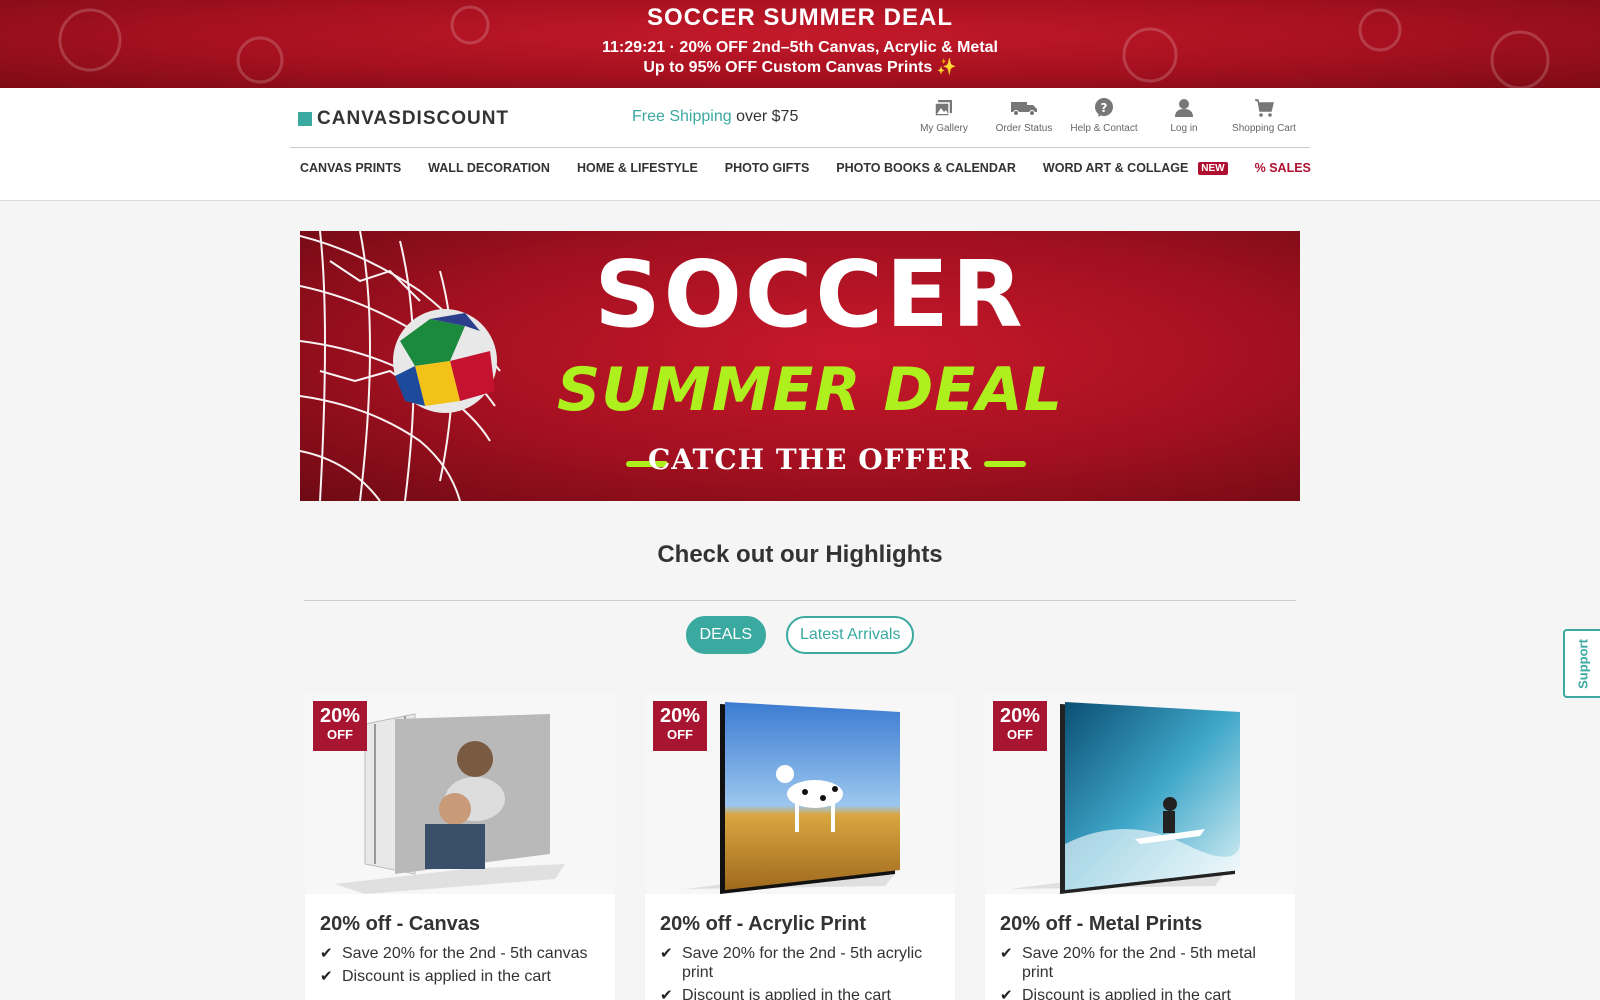 This screenshot has height=1000, width=1600. I want to click on highlights-divider, so click(800, 600).